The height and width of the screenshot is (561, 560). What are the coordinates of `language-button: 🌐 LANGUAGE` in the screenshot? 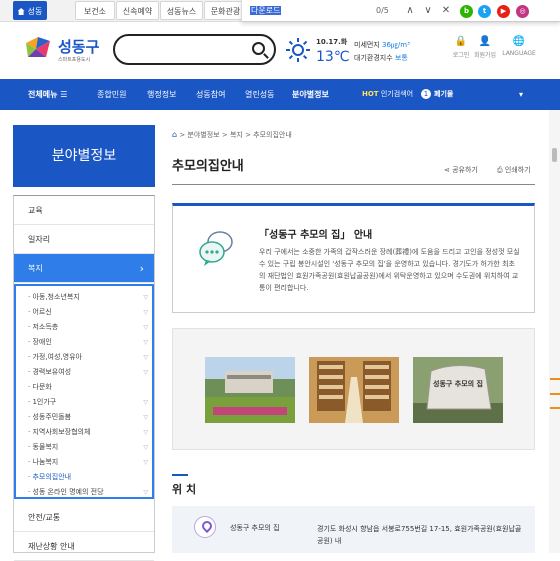 It's located at (519, 46).